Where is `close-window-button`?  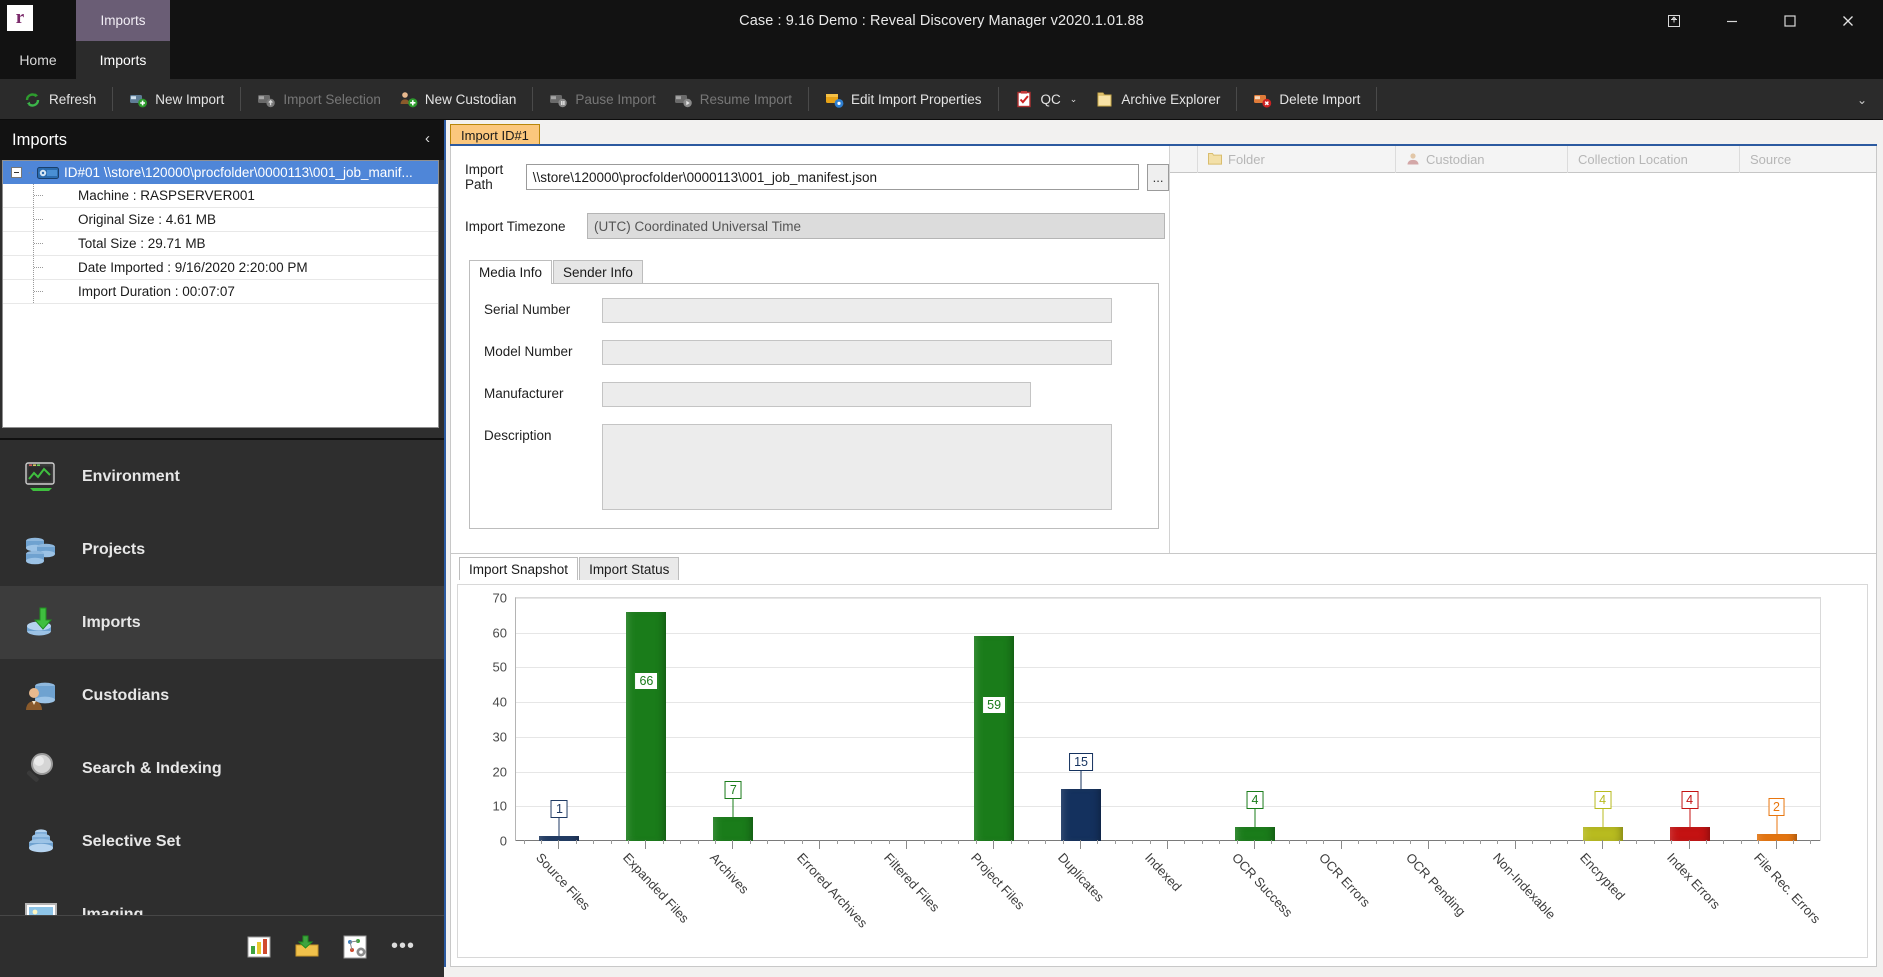
close-window-button is located at coordinates (1848, 20).